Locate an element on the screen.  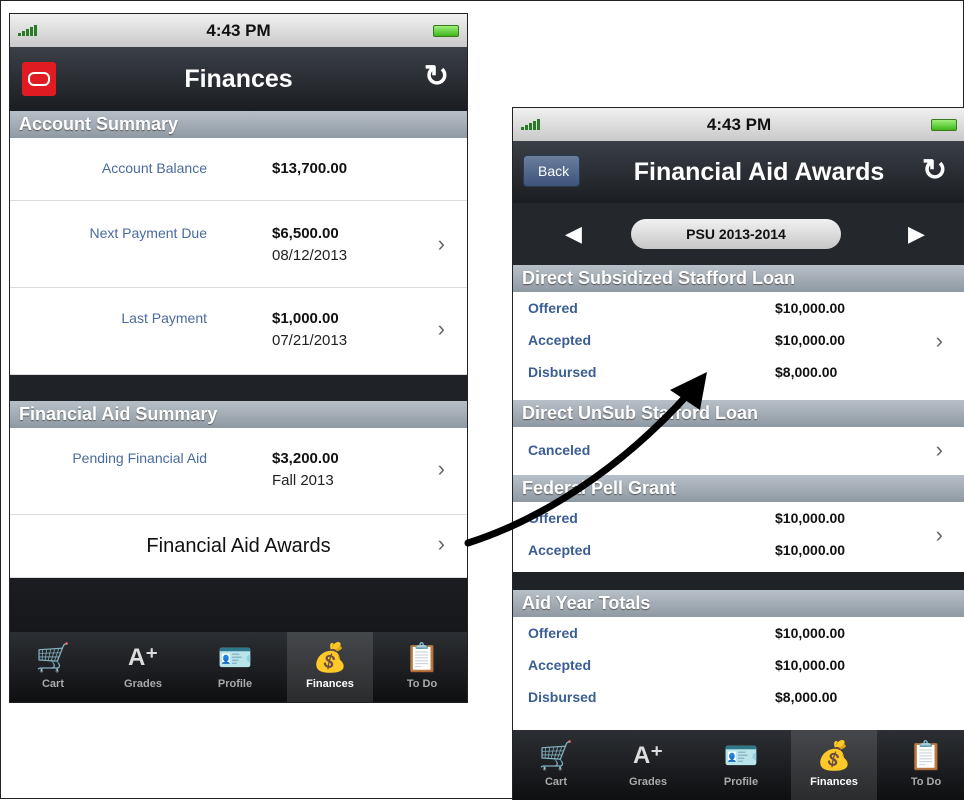
unsub-loan-row: Canceled › is located at coordinates (738, 451).